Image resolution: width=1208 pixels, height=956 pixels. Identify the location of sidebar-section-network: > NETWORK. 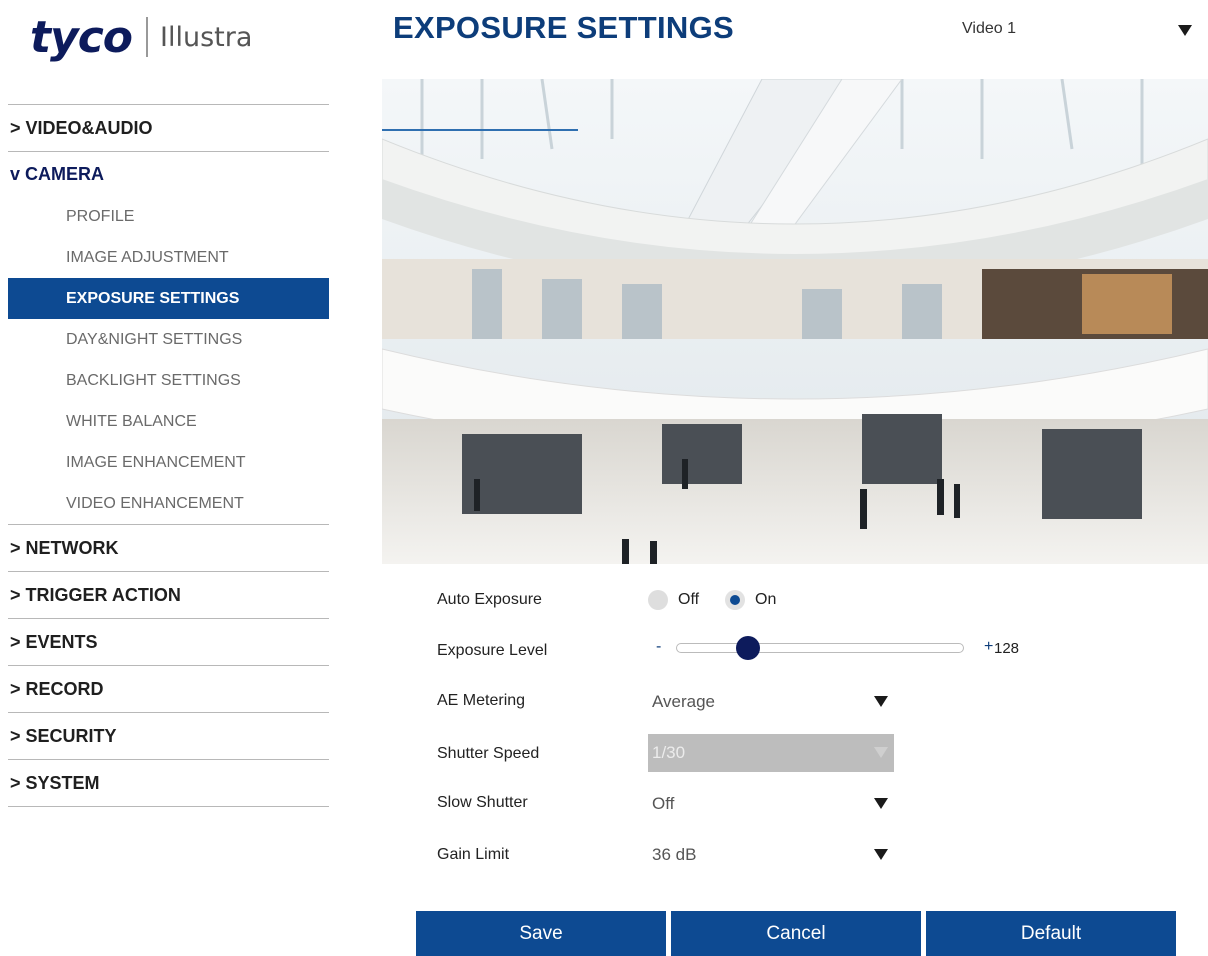
(168, 548).